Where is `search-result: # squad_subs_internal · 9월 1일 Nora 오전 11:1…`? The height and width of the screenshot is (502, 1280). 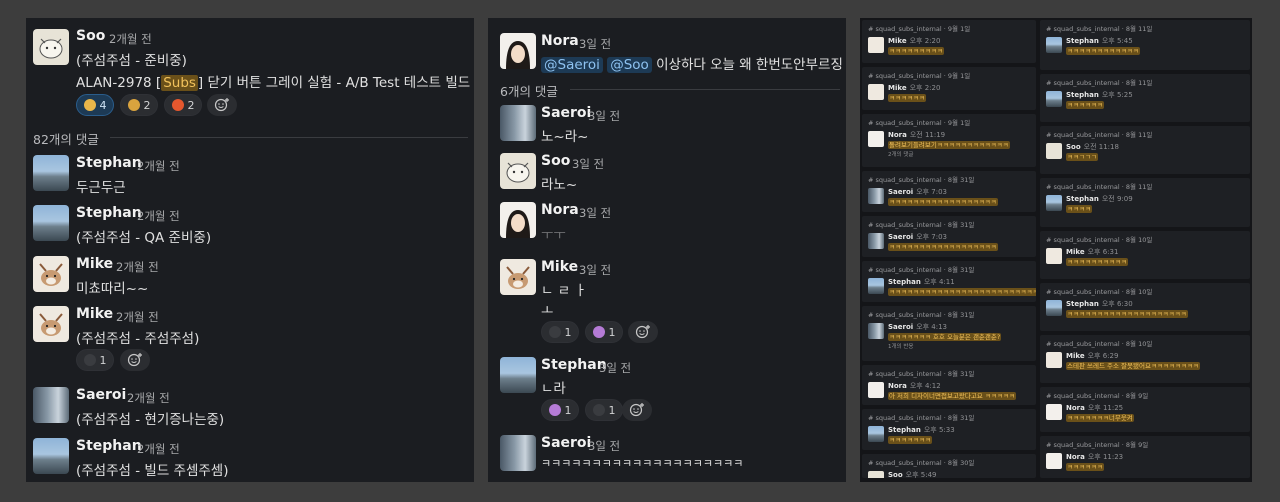
search-result: # squad_subs_internal · 9월 1일 Nora 오전 11:1… is located at coordinates (949, 140).